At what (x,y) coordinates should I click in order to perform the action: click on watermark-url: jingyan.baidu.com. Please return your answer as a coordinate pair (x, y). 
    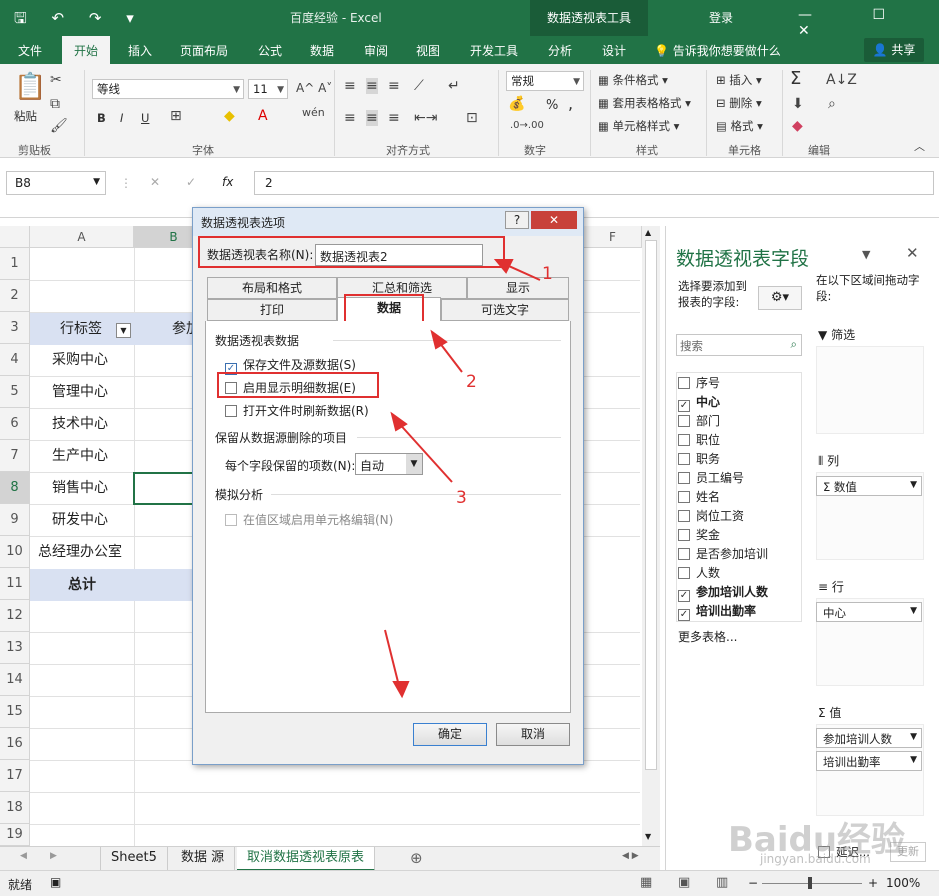
    Looking at the image, I should click on (815, 859).